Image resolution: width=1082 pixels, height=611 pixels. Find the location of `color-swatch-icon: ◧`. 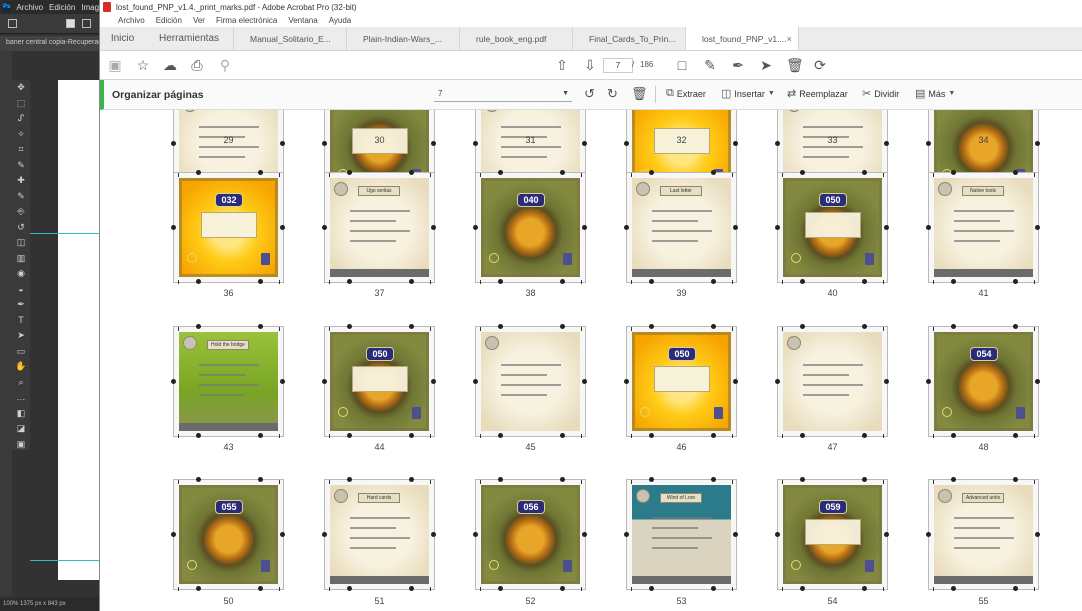

color-swatch-icon: ◧ is located at coordinates (21, 414).